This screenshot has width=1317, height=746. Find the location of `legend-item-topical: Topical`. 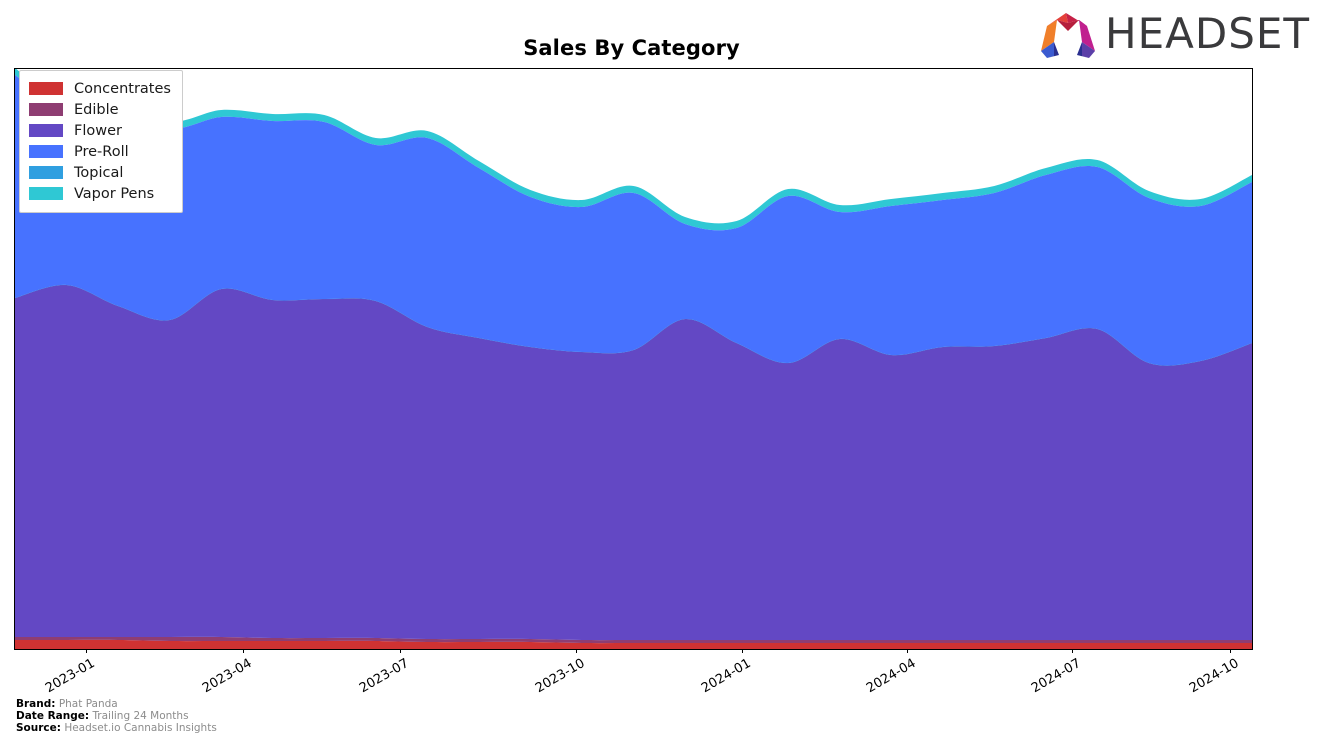

legend-item-topical: Topical is located at coordinates (100, 172).